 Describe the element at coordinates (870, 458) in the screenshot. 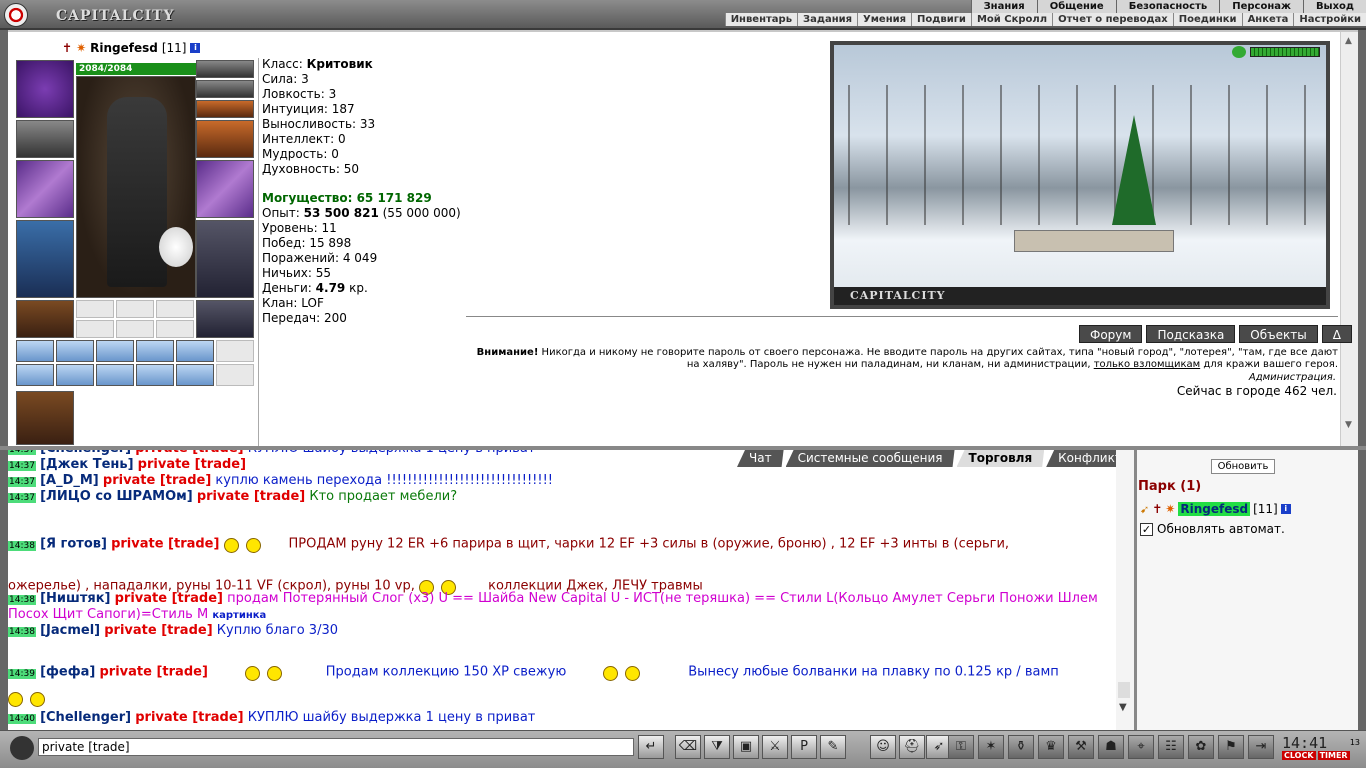

I see `tab-system-messages: Системные сообщения` at that location.